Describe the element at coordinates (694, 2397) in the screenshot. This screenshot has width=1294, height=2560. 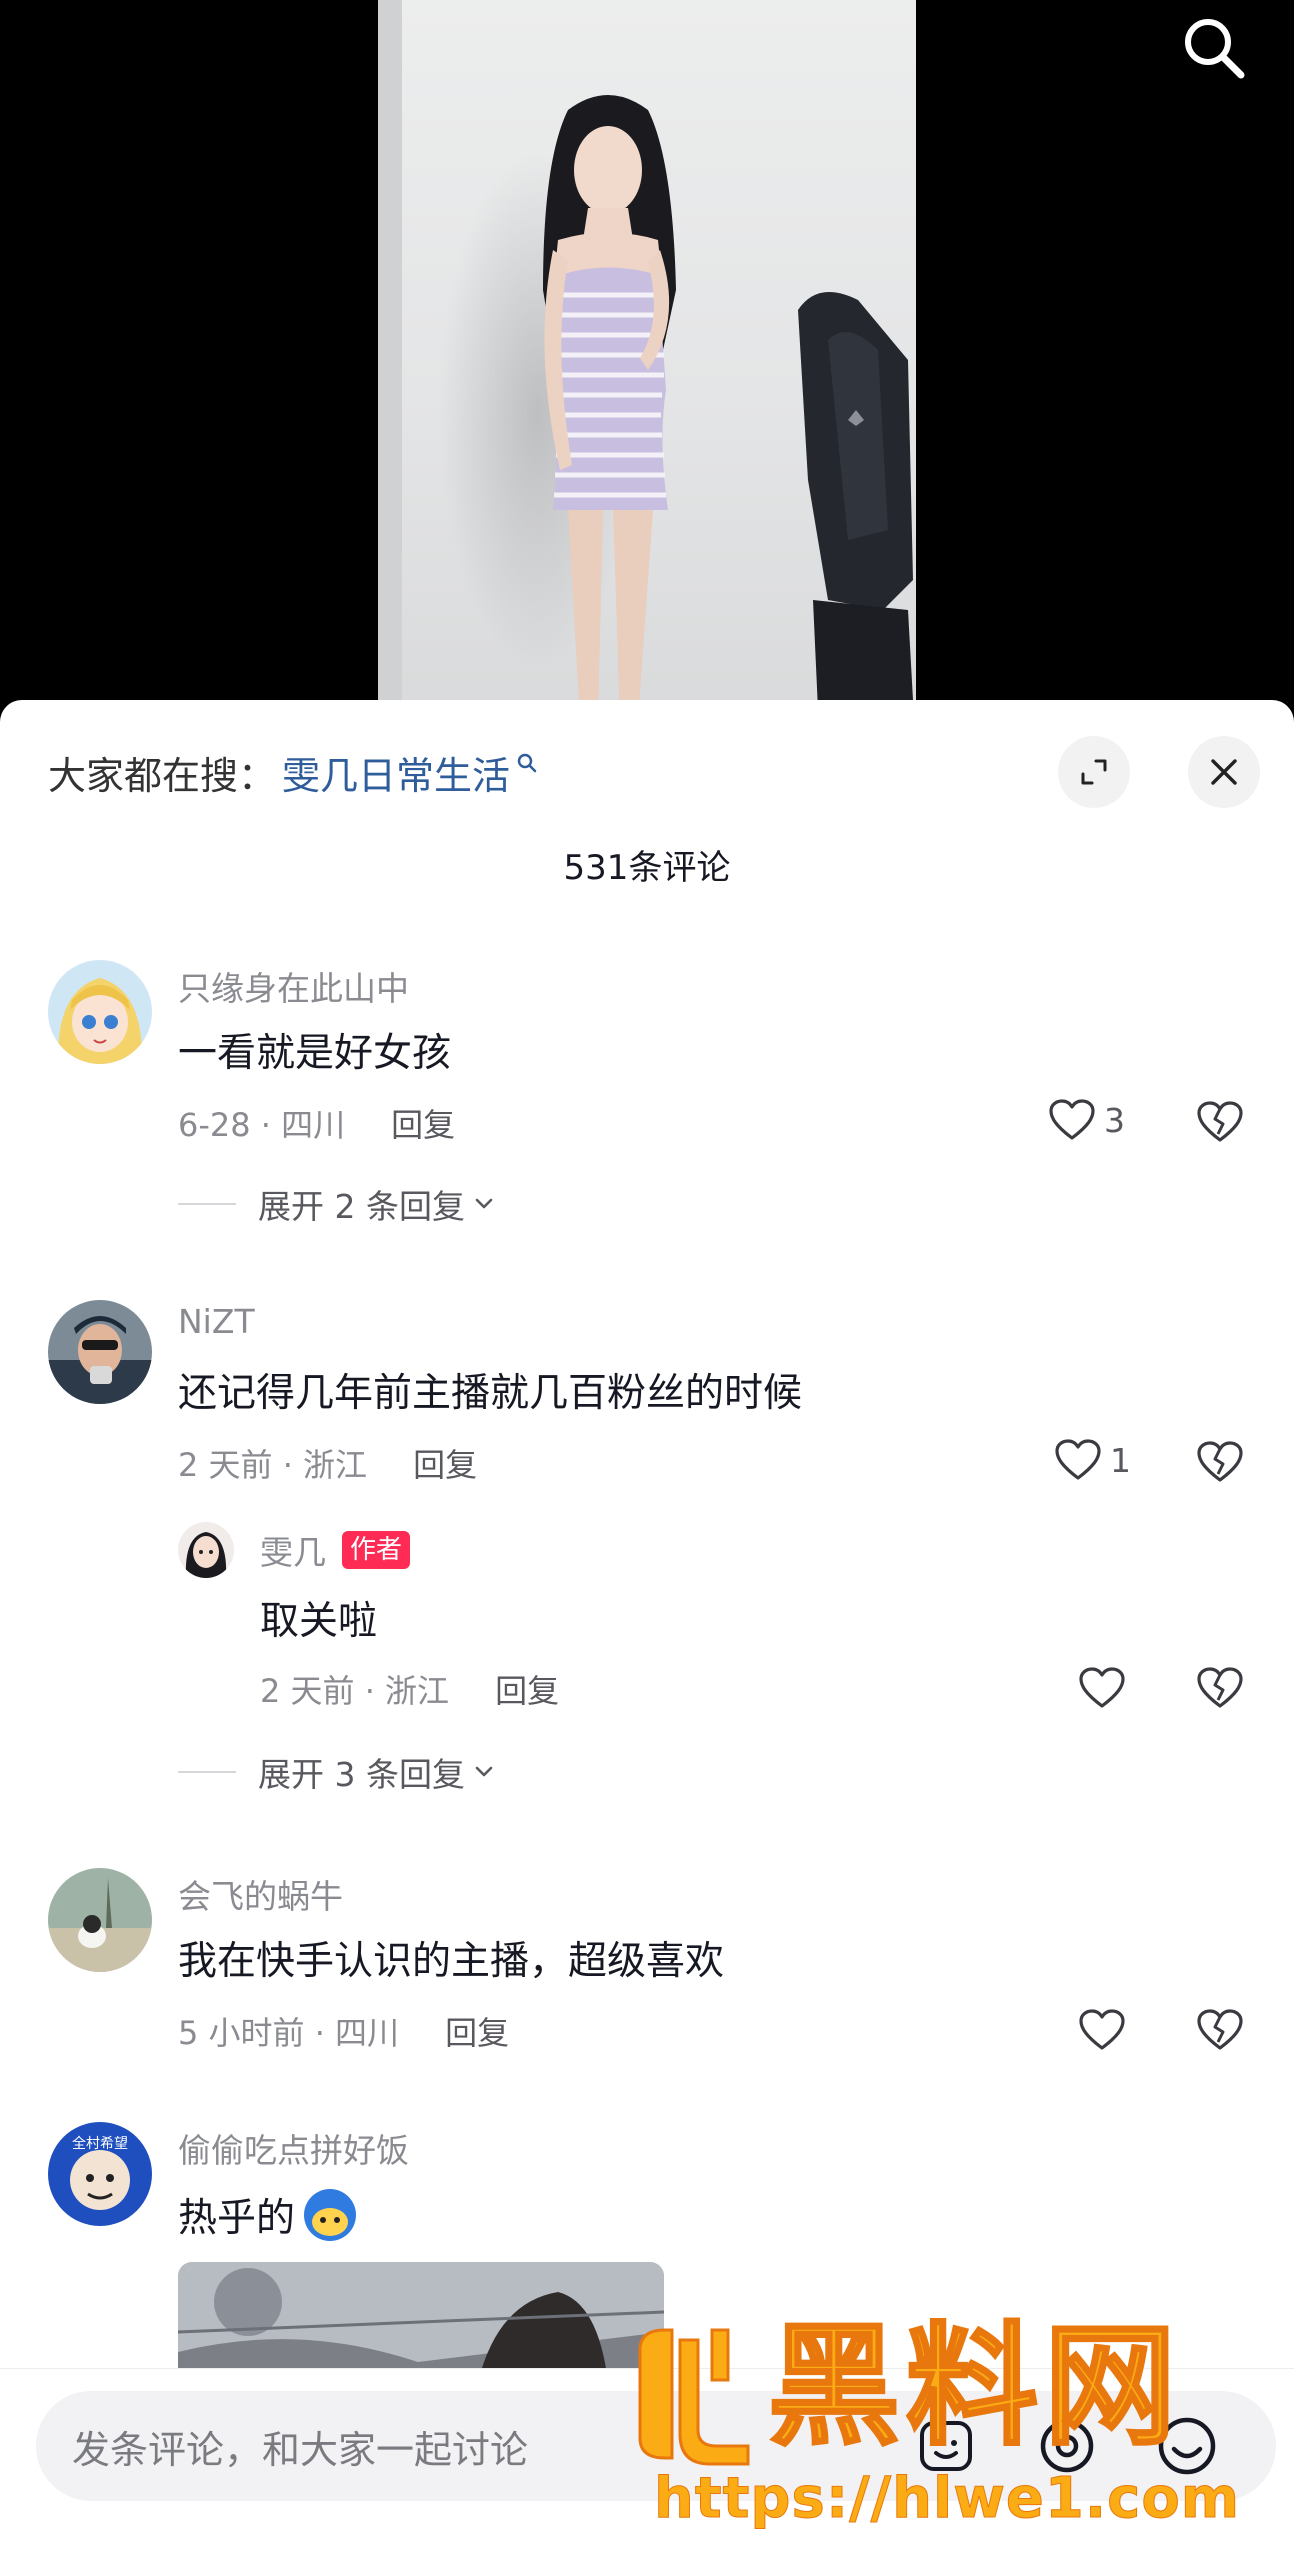
I see `watermark-logo` at that location.